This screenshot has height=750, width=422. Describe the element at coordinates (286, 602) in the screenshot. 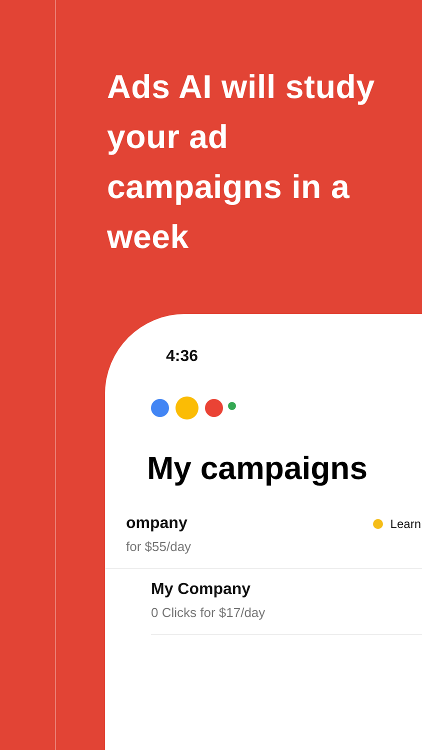

I see `campaign-row: My Company 0 Clicks for $17/day` at that location.